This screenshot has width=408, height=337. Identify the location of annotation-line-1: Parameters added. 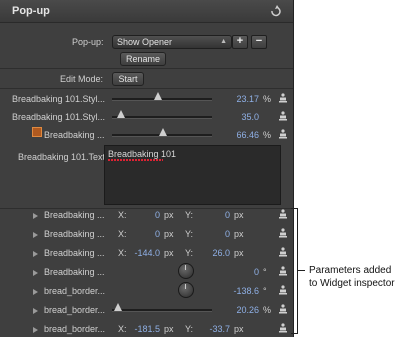
(350, 270).